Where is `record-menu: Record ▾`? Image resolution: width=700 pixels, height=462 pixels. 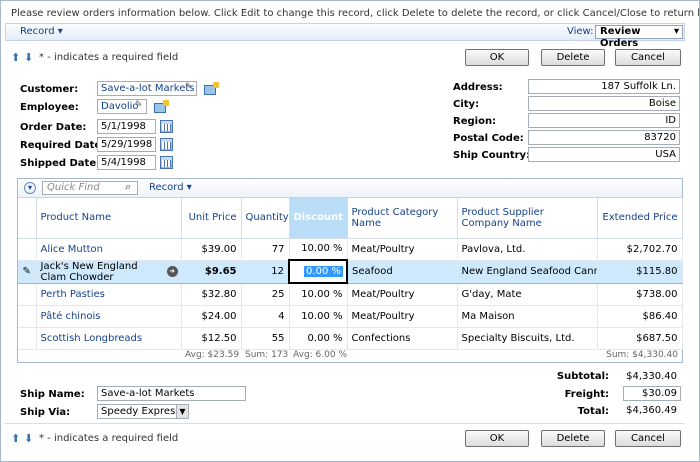 record-menu: Record ▾ is located at coordinates (41, 31).